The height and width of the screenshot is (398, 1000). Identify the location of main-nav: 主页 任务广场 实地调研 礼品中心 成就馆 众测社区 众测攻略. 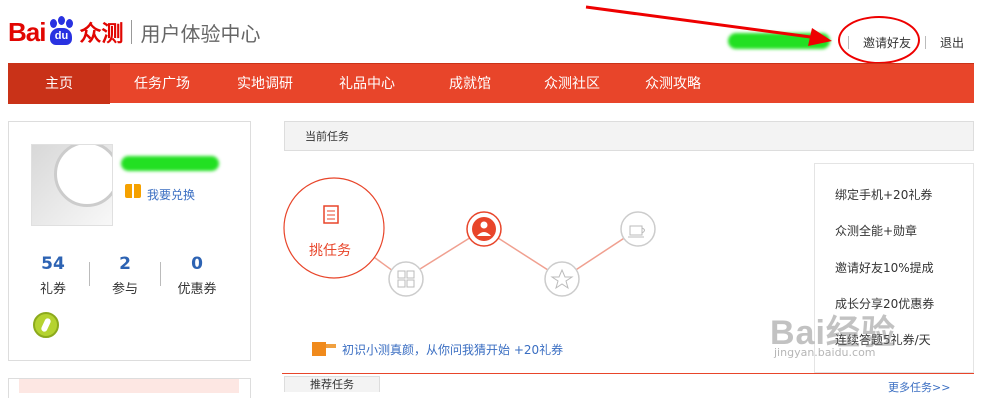
(491, 83).